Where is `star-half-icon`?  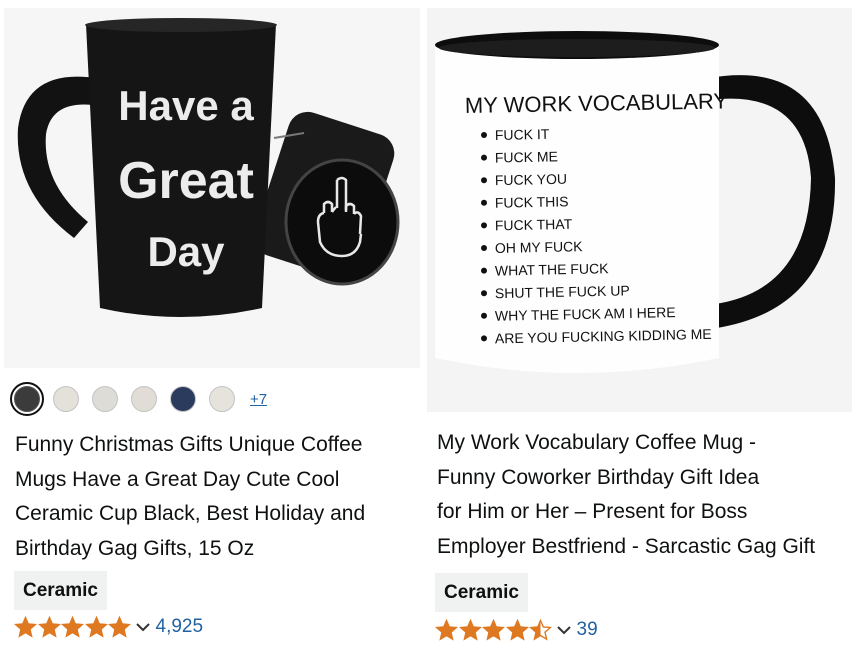
star-half-icon is located at coordinates (540, 630).